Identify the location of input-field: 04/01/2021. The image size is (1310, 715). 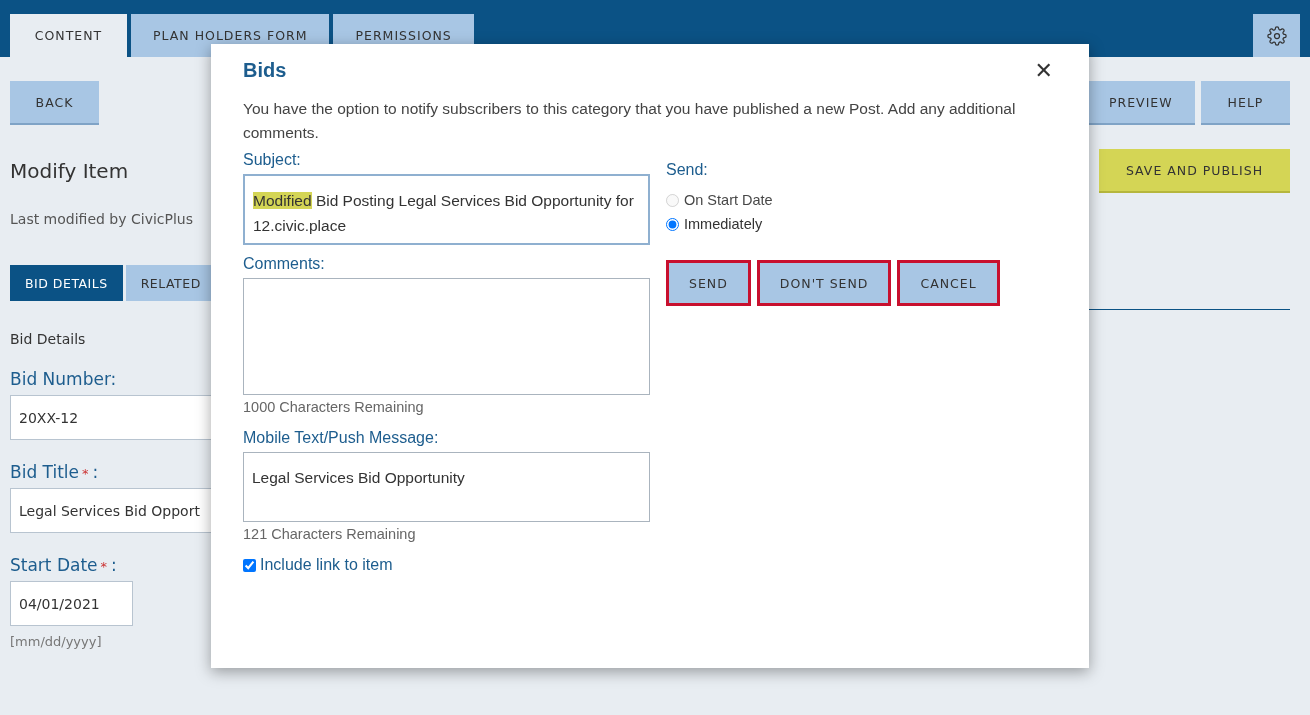
(71, 603).